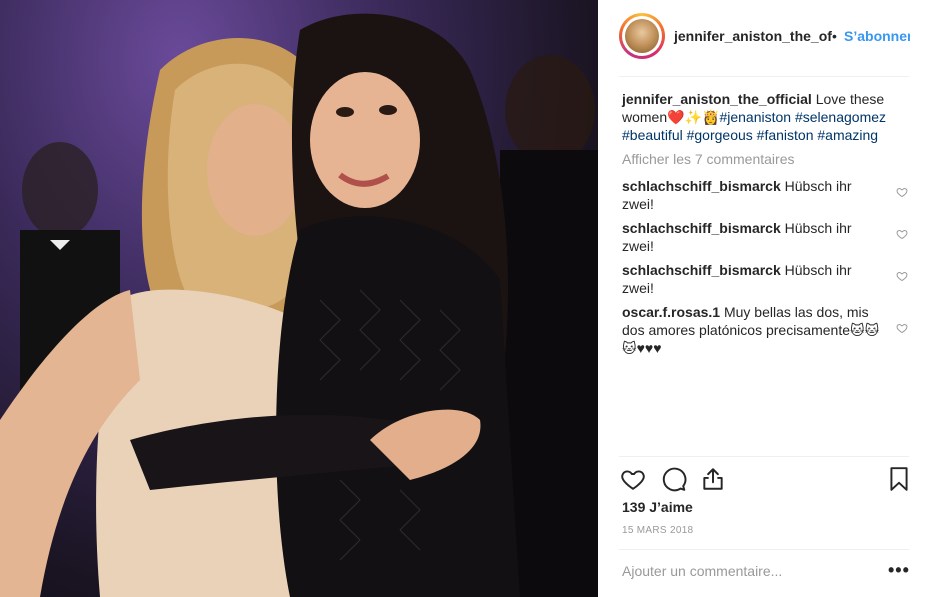 Image resolution: width=932 pixels, height=597 pixels. What do you see at coordinates (633, 479) in the screenshot?
I see `heart-icon` at bounding box center [633, 479].